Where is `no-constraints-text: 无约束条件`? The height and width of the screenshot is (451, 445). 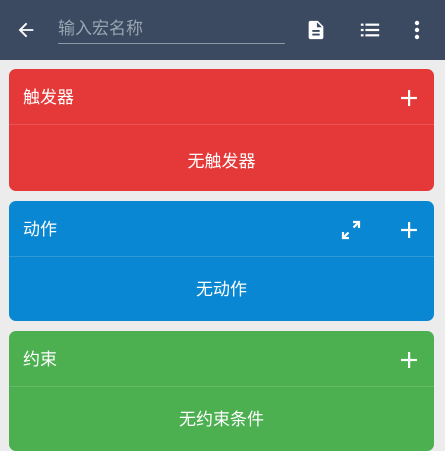
no-constraints-text: 无约束条件 is located at coordinates (221, 420).